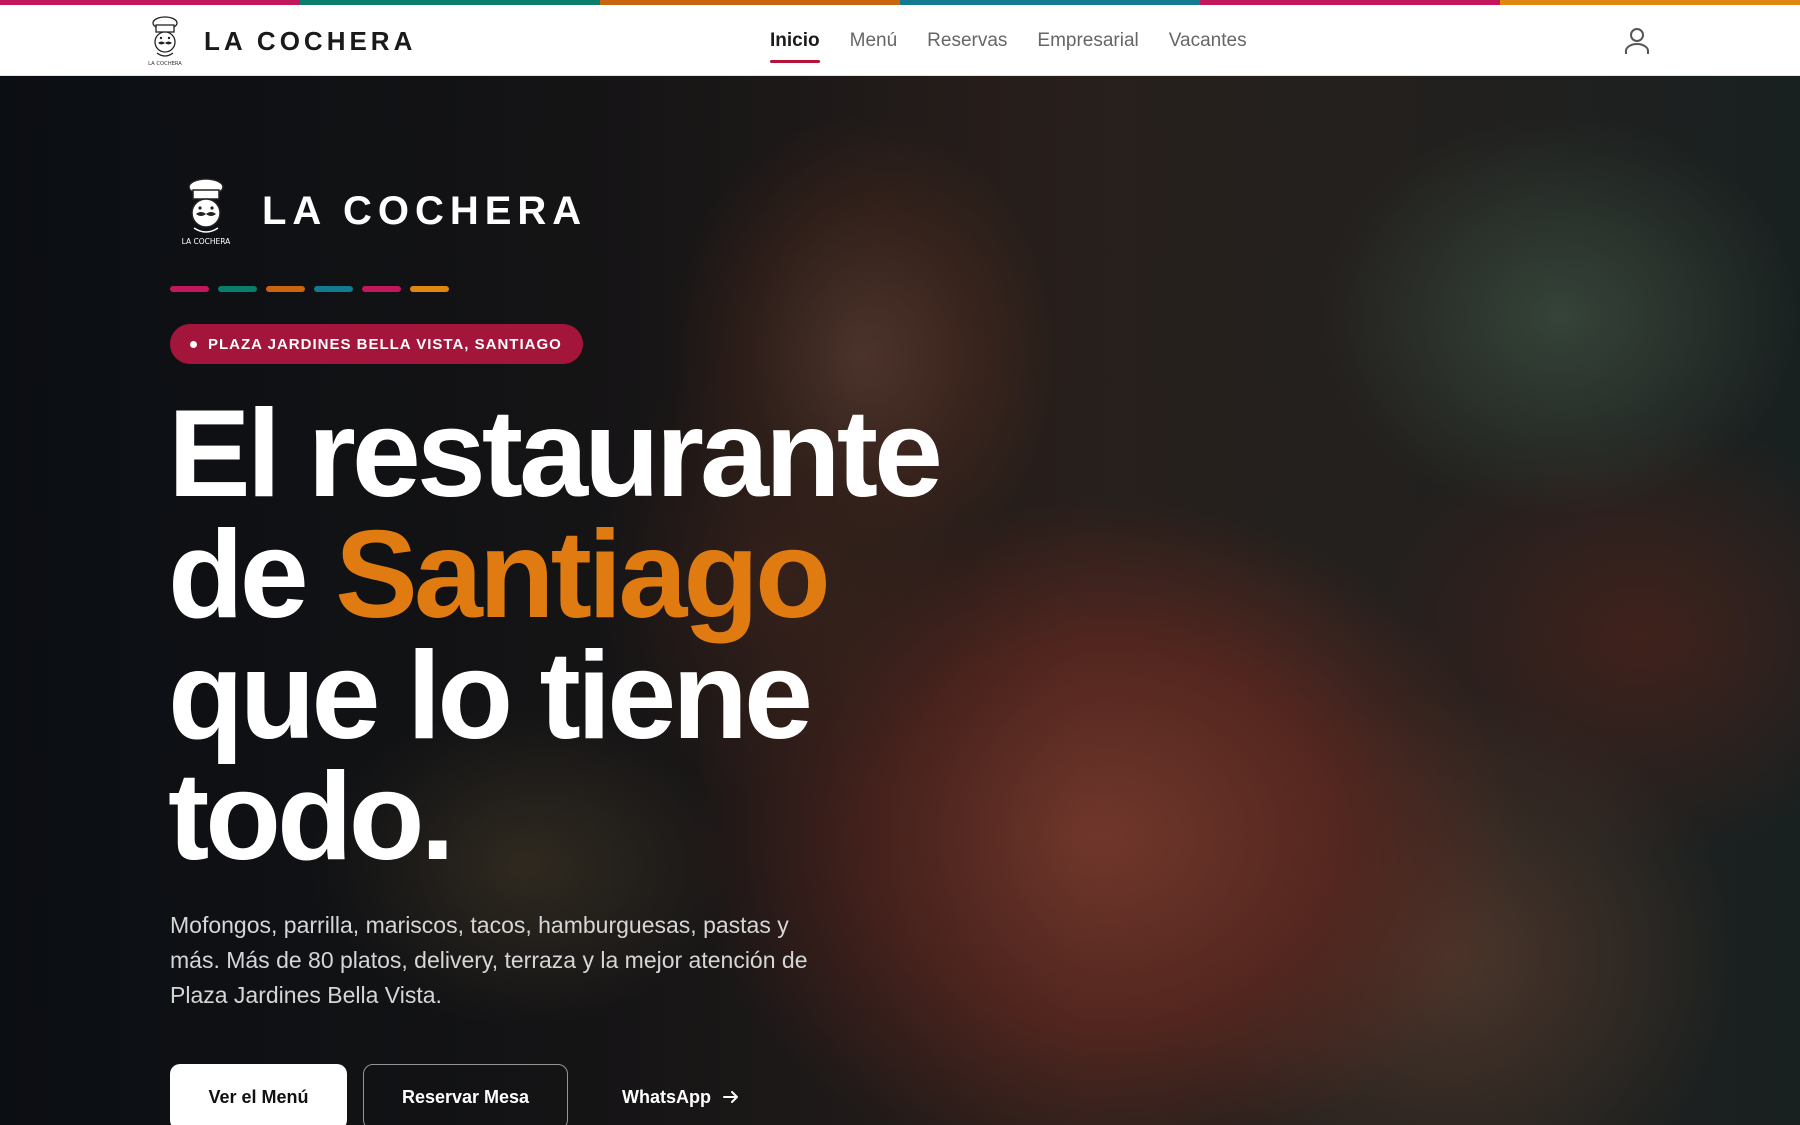 The height and width of the screenshot is (1125, 1800). What do you see at coordinates (583, 575) in the screenshot?
I see `headline-accent: Santiago` at bounding box center [583, 575].